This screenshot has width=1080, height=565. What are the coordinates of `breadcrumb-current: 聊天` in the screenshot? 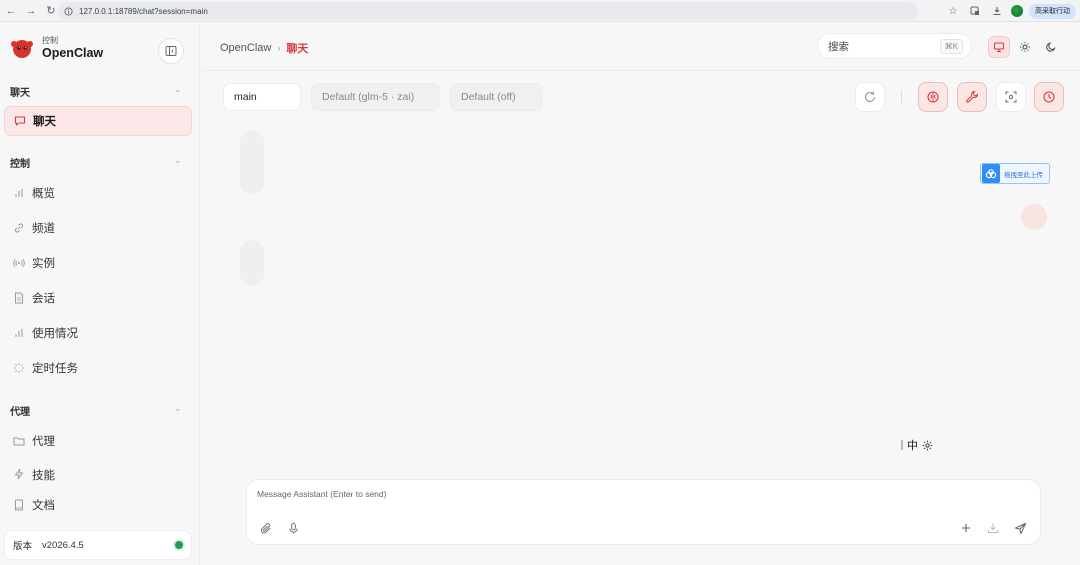 It's located at (297, 49).